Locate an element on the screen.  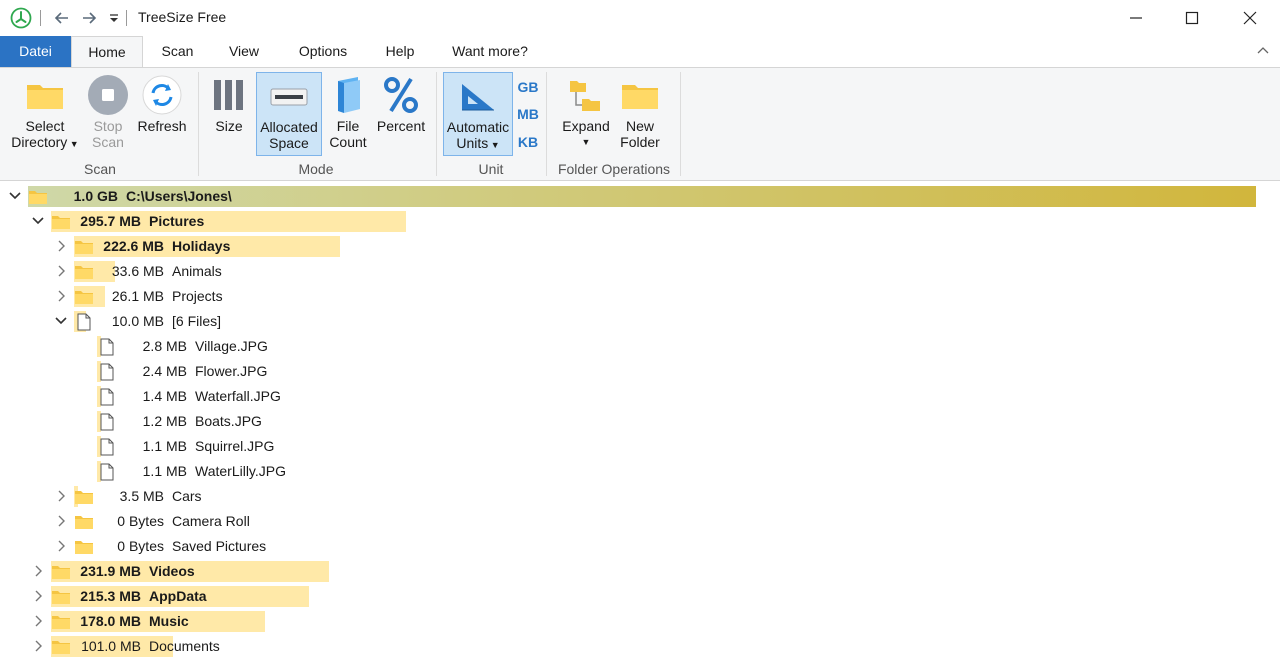
tree-row-name: Documents is located at coordinates (184, 646).